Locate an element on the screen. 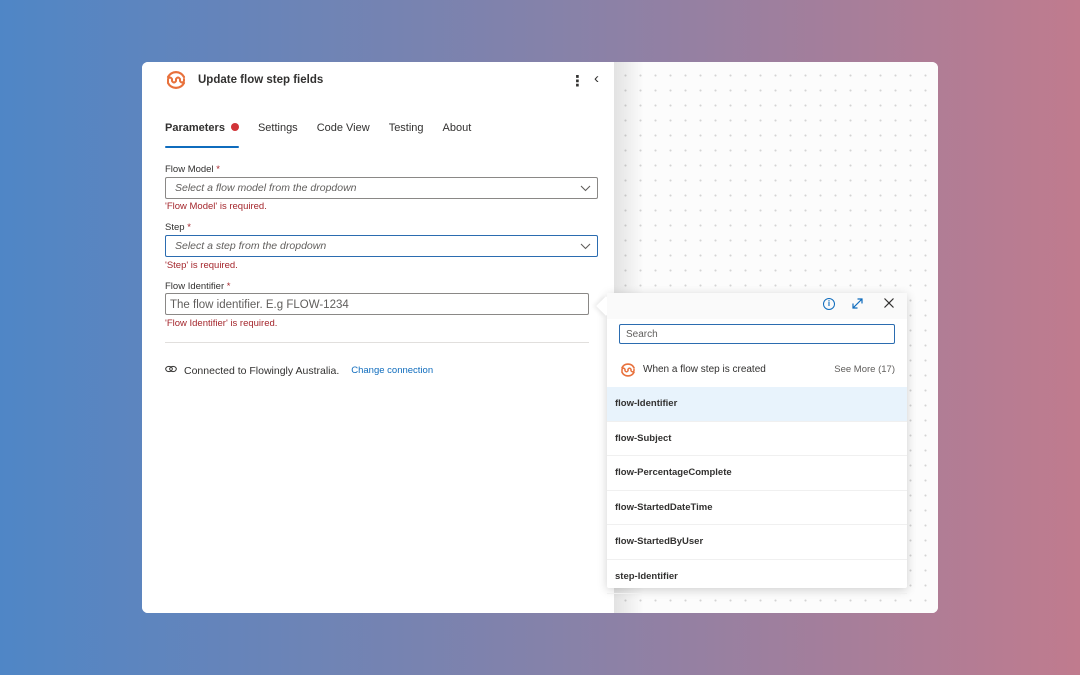 This screenshot has width=1080, height=675. dropdown-placeholder: Select a flow model from the dropdown is located at coordinates (266, 188).